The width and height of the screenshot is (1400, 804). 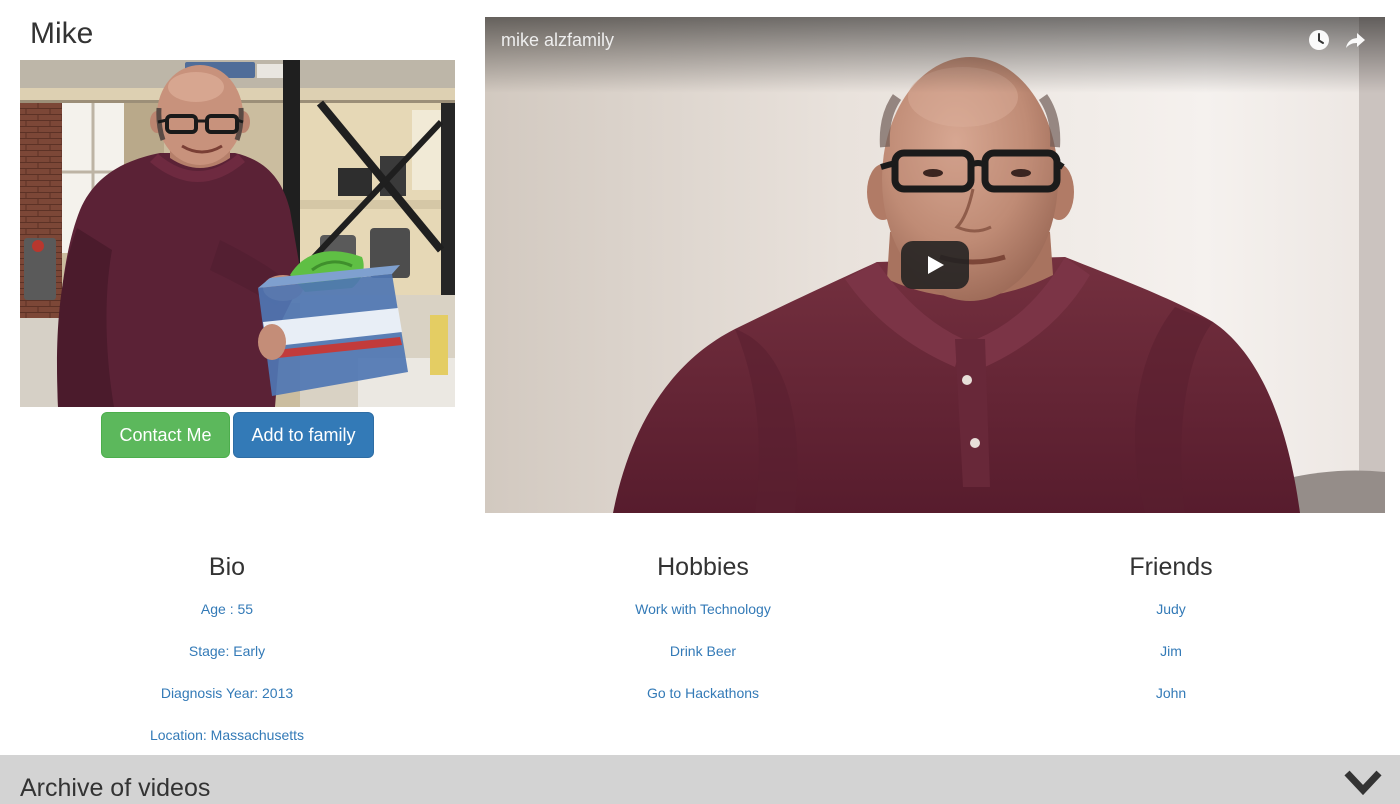 What do you see at coordinates (1171, 693) in the screenshot?
I see `friend-link: John` at bounding box center [1171, 693].